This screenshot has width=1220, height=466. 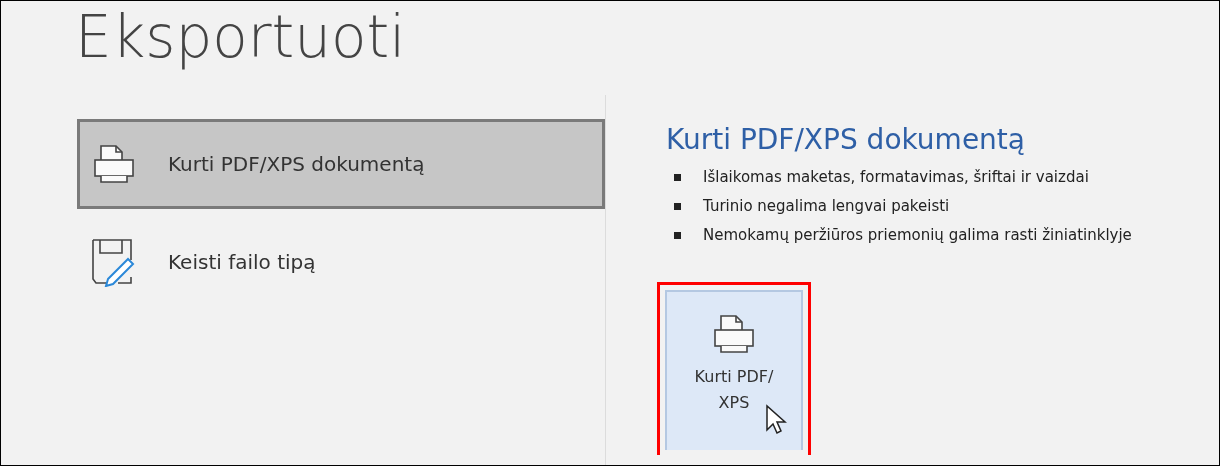 What do you see at coordinates (776, 420) in the screenshot?
I see `cursor-icon` at bounding box center [776, 420].